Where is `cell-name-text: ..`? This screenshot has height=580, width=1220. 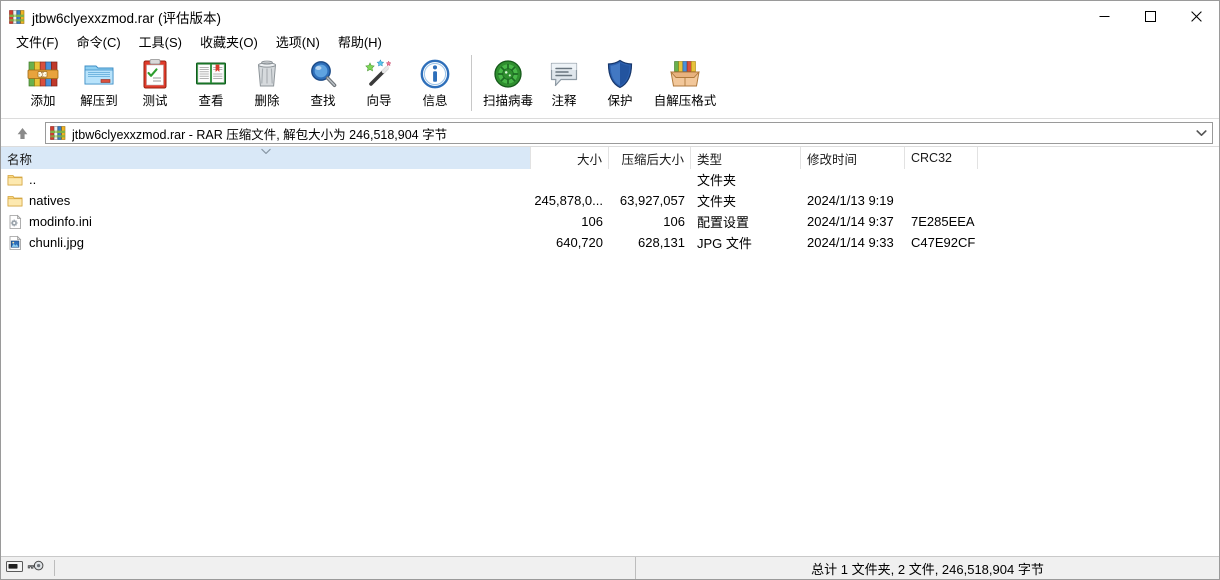 cell-name-text: .. is located at coordinates (33, 179).